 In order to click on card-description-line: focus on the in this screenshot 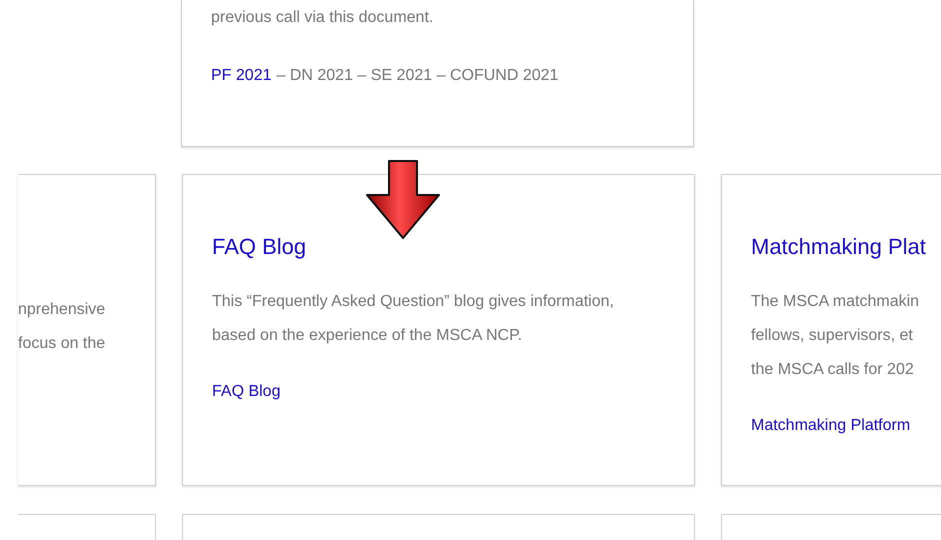, I will do `click(62, 344)`.